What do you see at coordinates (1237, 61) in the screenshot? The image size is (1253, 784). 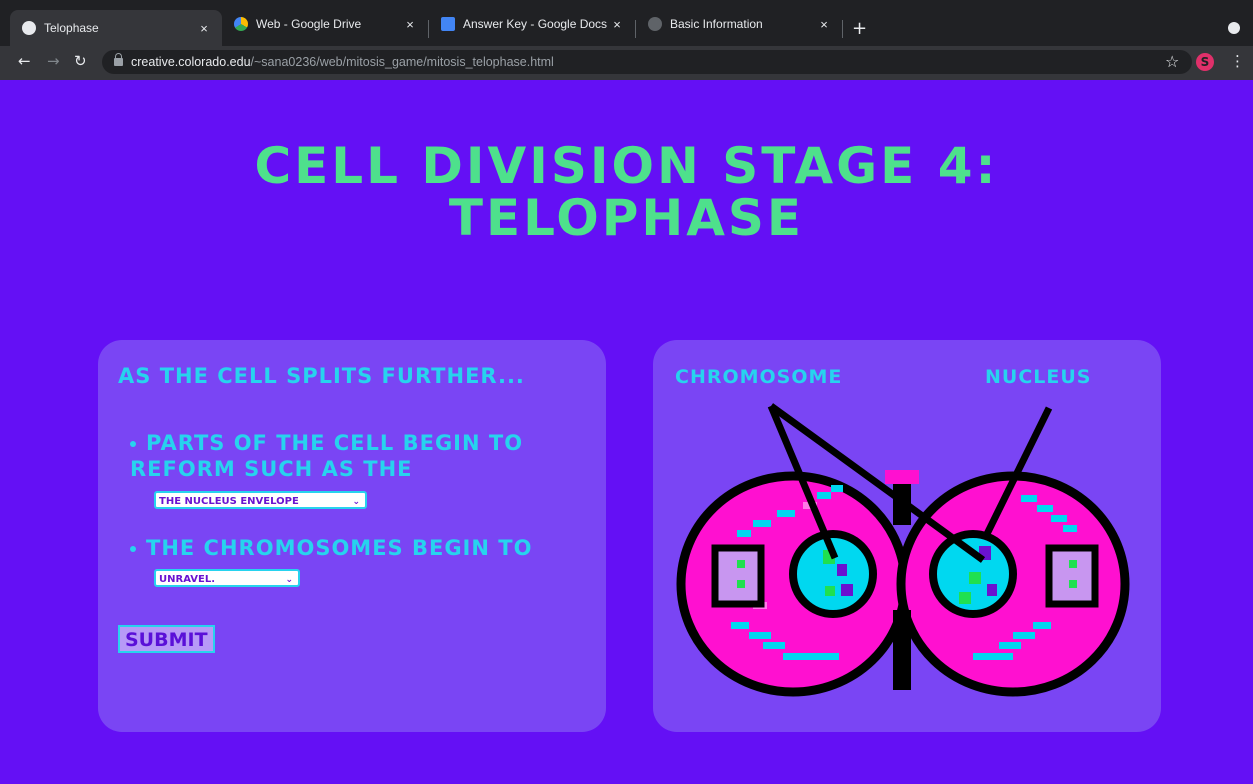 I see `menu-icon: ⋮` at bounding box center [1237, 61].